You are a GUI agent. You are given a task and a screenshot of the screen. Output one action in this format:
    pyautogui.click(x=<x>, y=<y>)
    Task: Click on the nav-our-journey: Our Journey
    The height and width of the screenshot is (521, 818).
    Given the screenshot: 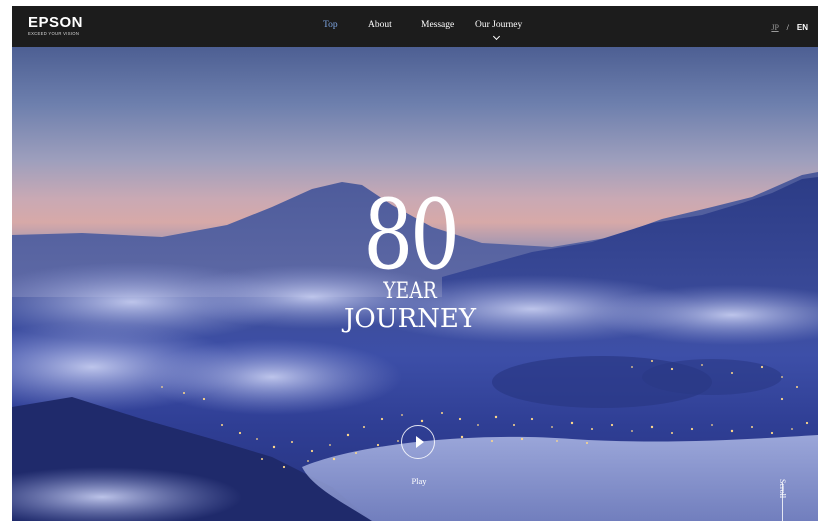 What is the action you would take?
    pyautogui.click(x=499, y=30)
    